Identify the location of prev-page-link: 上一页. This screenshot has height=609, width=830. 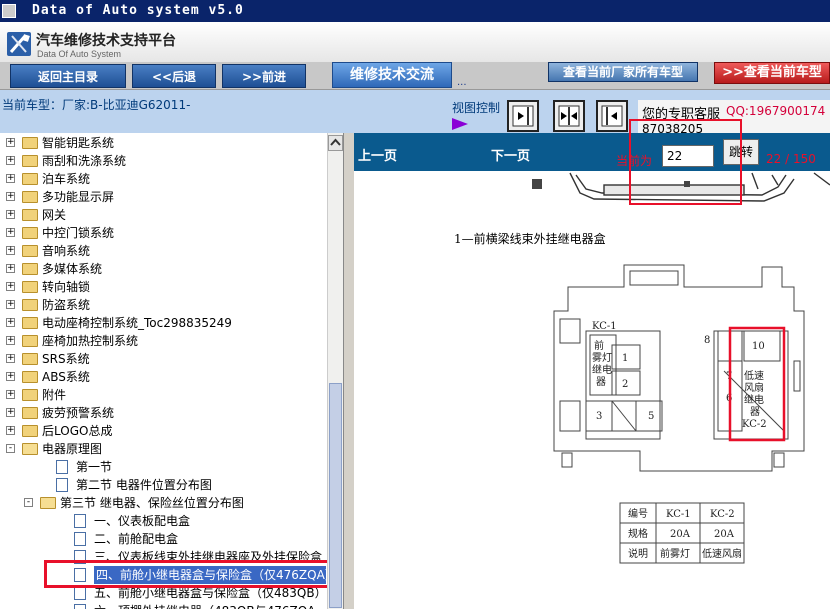
(377, 154).